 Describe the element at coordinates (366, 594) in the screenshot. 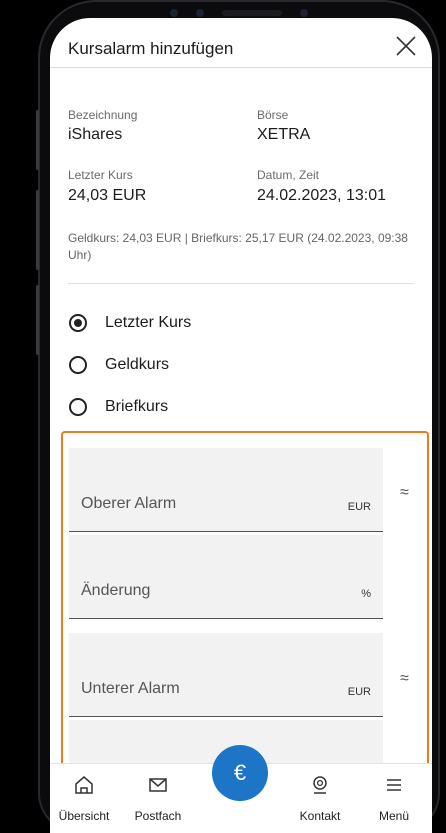

I see `field-unit: %` at that location.